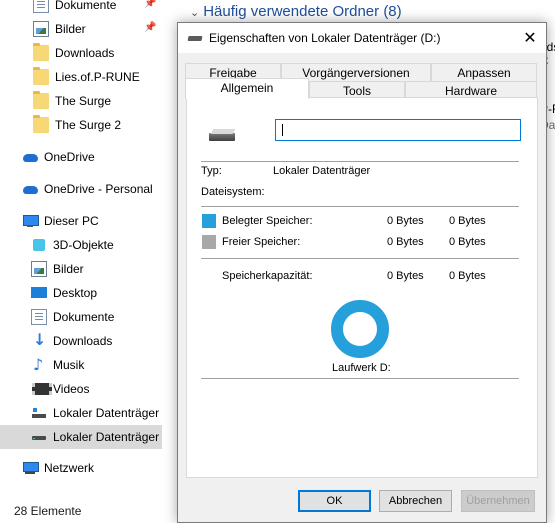 The image size is (555, 523). I want to click on this-pc-icon, so click(30, 221).